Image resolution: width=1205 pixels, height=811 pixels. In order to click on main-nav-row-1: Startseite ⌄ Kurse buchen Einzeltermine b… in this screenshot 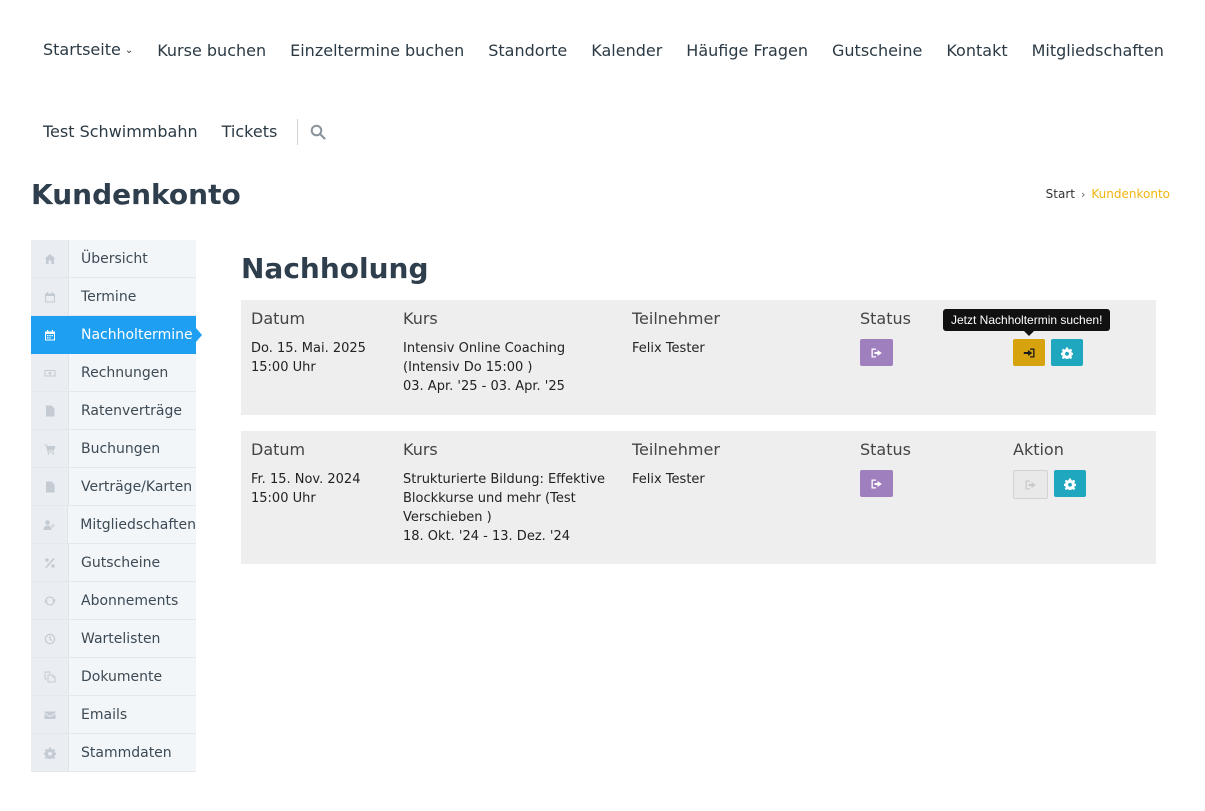, I will do `click(603, 50)`.